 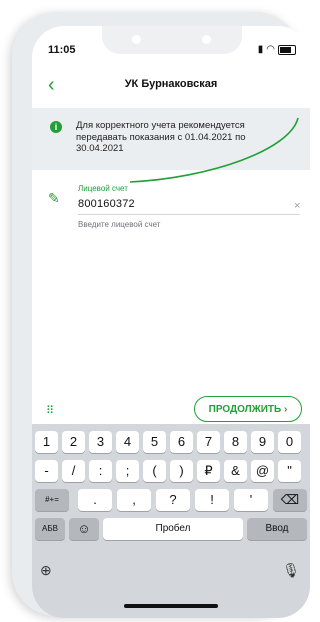 What do you see at coordinates (262, 471) in the screenshot?
I see `key: @` at bounding box center [262, 471].